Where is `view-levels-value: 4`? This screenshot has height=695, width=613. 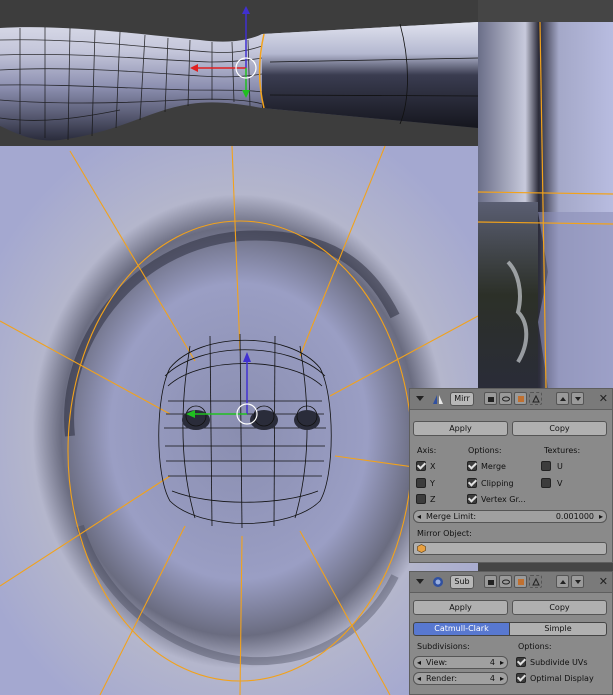 view-levels-value: 4 is located at coordinates (492, 662).